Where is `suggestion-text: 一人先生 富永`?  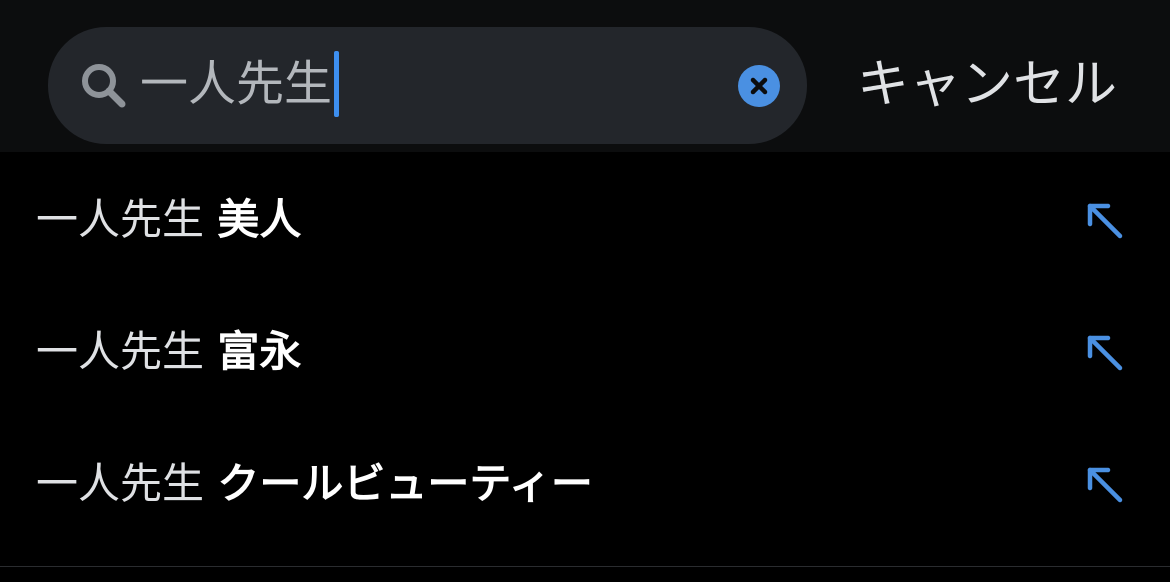
suggestion-text: 一人先生 富永 is located at coordinates (168, 352).